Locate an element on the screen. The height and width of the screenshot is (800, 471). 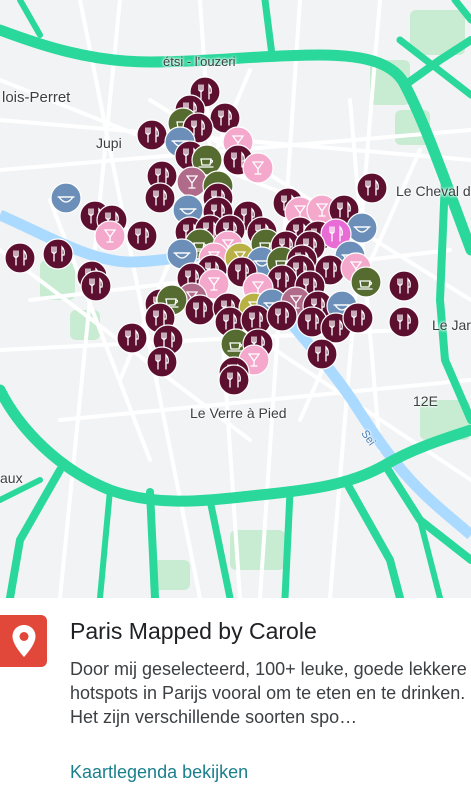
marker-wine is located at coordinates (192, 182).